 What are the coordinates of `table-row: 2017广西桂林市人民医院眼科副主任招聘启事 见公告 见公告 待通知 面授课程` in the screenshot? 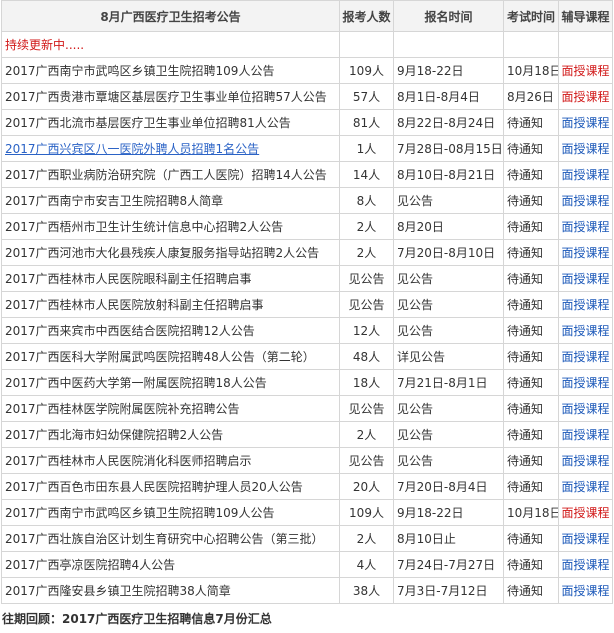 It's located at (307, 278).